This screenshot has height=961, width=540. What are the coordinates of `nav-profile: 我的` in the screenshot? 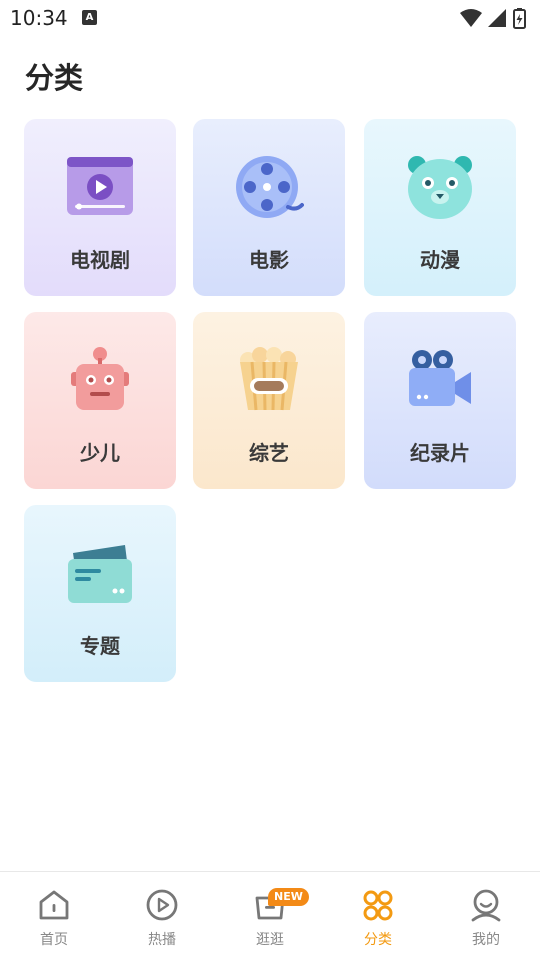 It's located at (486, 916).